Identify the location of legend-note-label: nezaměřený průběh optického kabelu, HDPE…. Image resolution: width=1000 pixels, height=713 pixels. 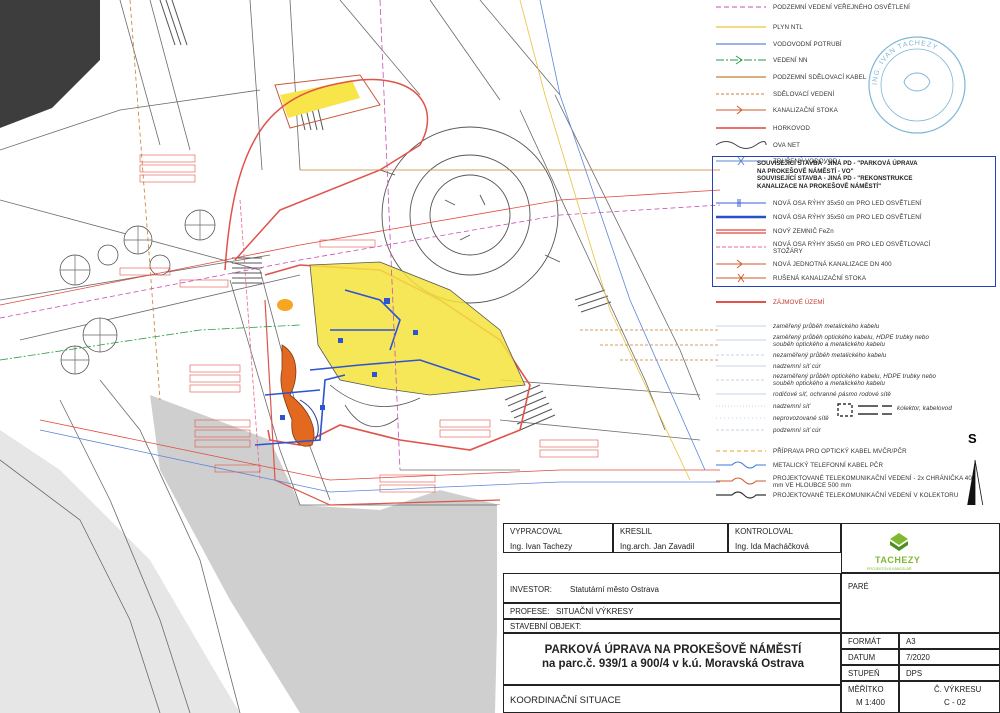
(855, 380).